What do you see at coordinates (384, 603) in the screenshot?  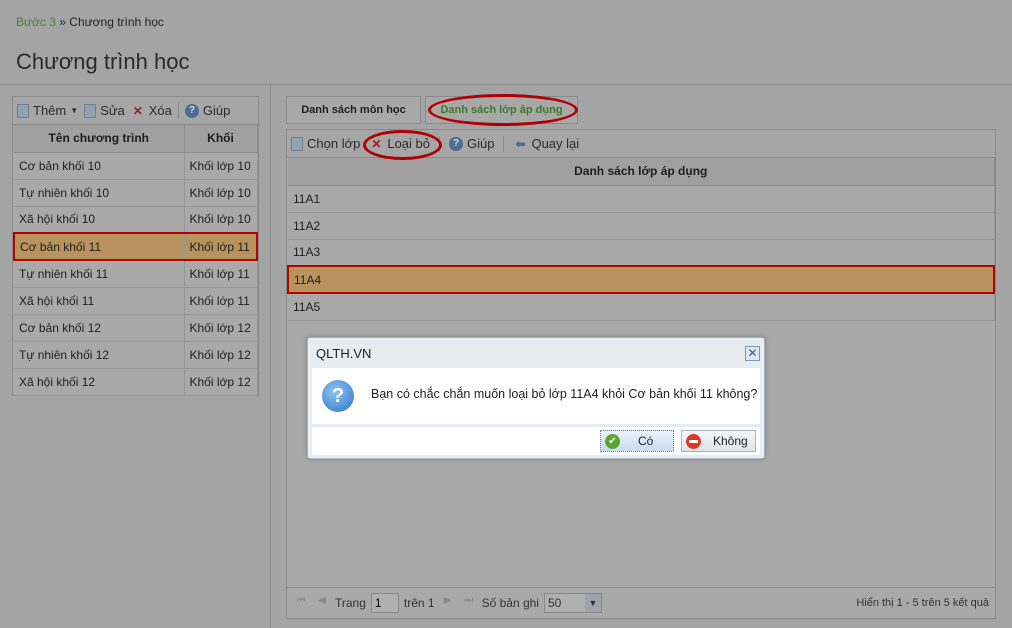 I see `page-input` at bounding box center [384, 603].